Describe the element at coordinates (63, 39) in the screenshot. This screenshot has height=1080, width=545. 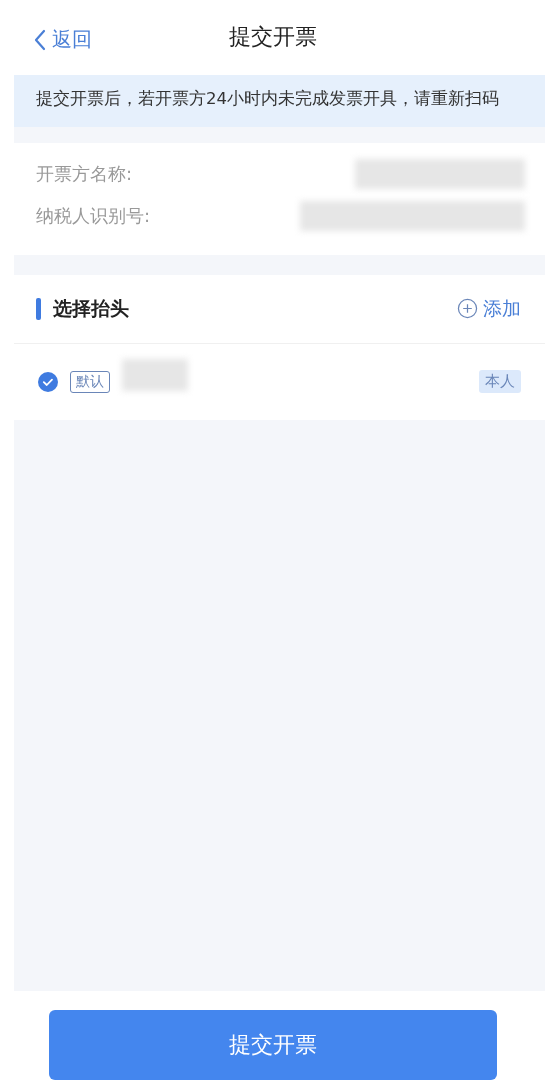
I see `back-button: 返回` at that location.